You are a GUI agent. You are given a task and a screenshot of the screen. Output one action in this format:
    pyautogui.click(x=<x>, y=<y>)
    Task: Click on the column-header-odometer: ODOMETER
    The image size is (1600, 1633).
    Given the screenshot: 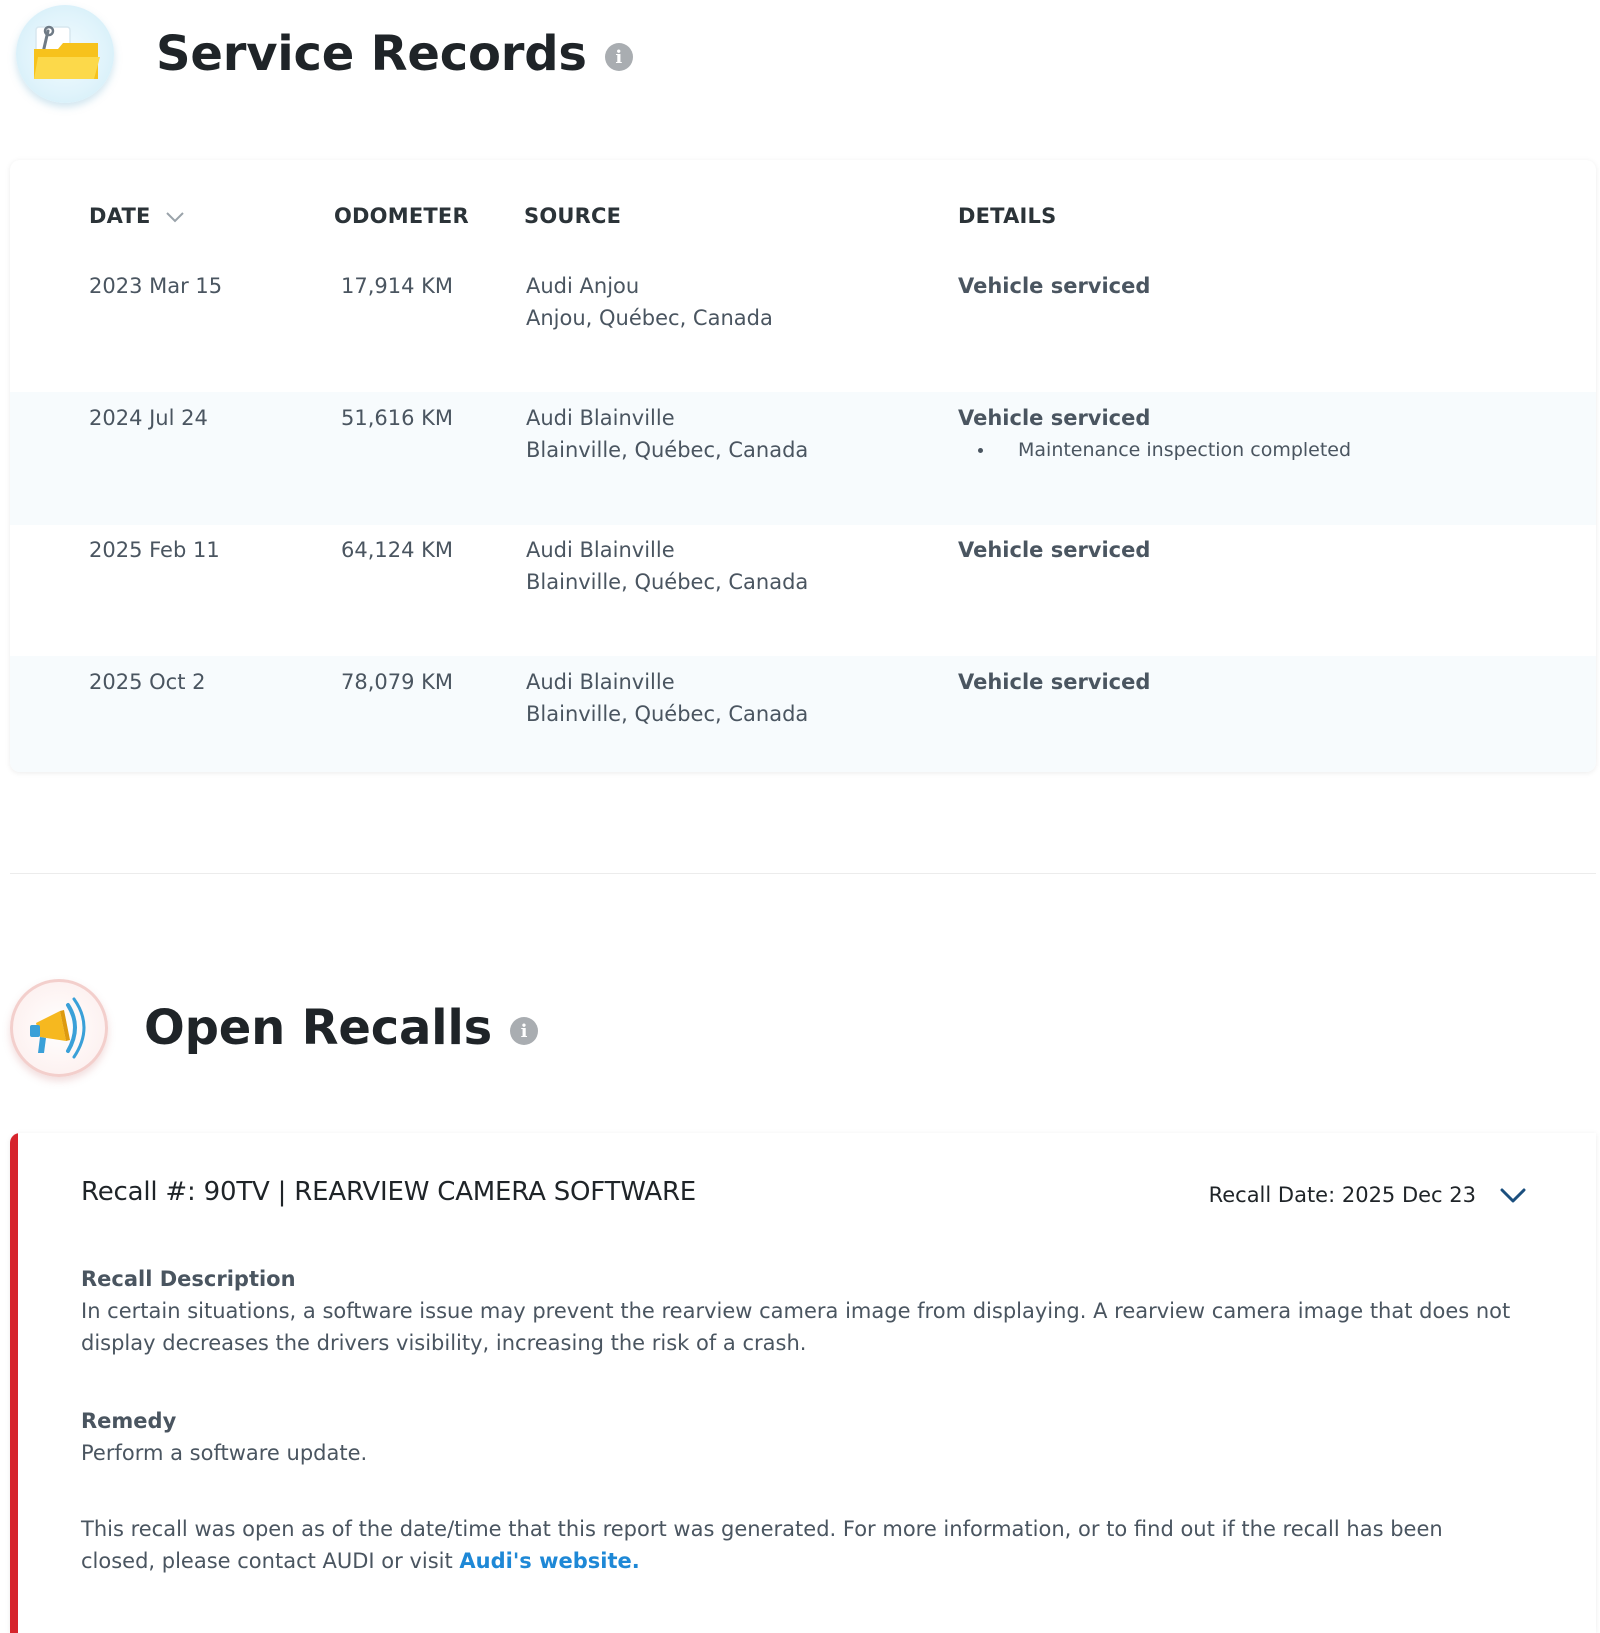 What is the action you would take?
    pyautogui.click(x=401, y=216)
    